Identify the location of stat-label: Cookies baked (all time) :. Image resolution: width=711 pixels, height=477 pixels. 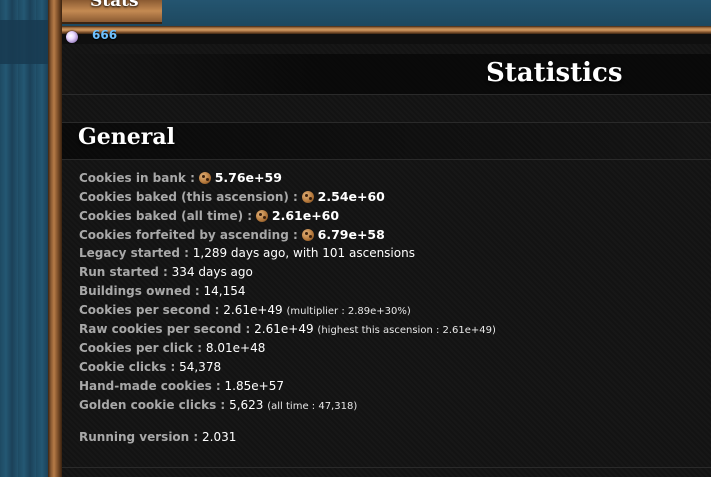
(166, 216).